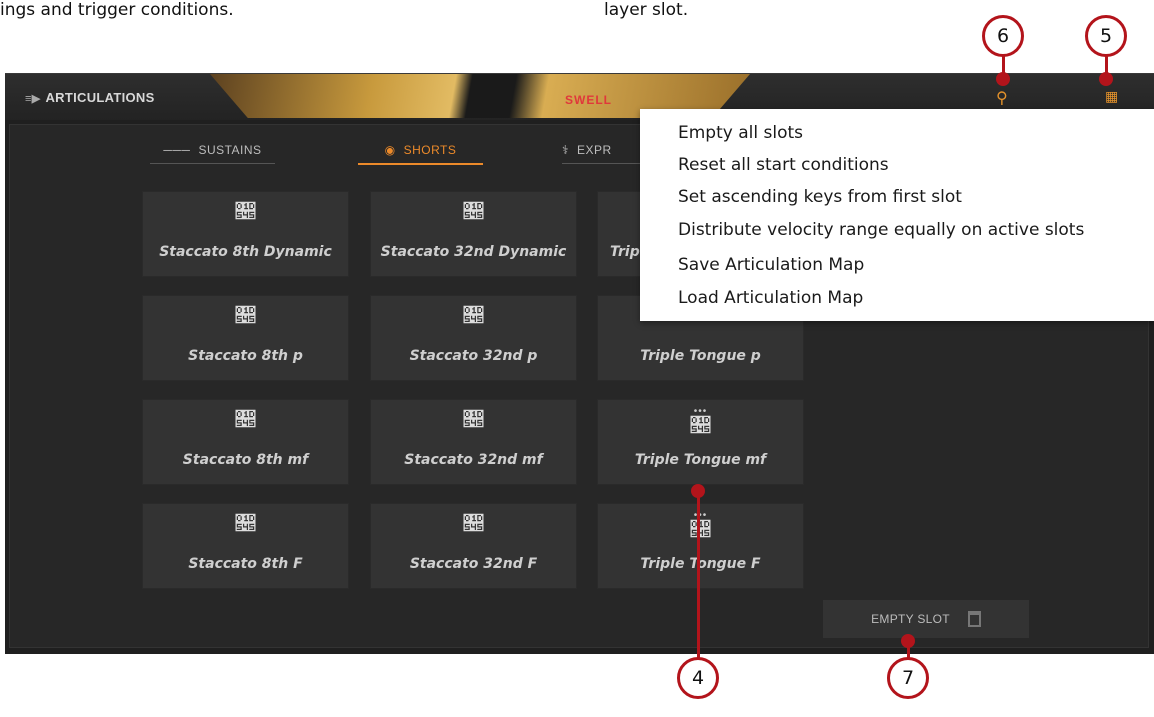 The width and height of the screenshot is (1154, 717). What do you see at coordinates (700, 442) in the screenshot?
I see `slot-tile: ••• 𝕅 Triple Tongue mf` at bounding box center [700, 442].